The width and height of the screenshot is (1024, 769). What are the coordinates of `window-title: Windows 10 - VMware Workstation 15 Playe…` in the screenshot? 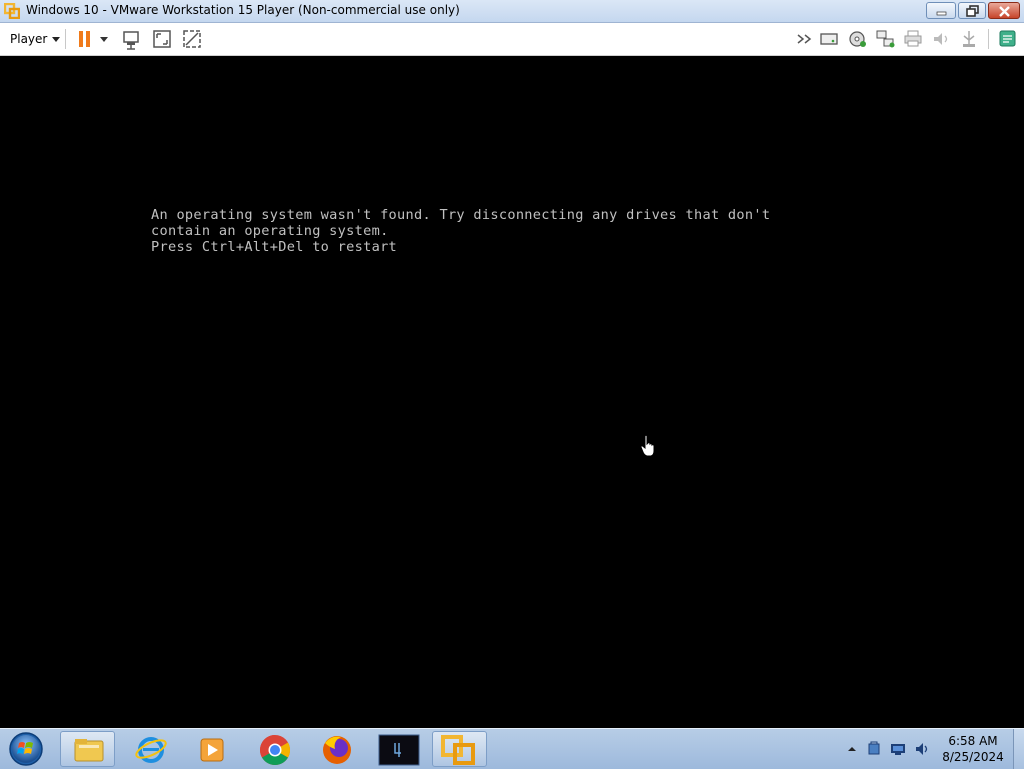 It's located at (243, 10).